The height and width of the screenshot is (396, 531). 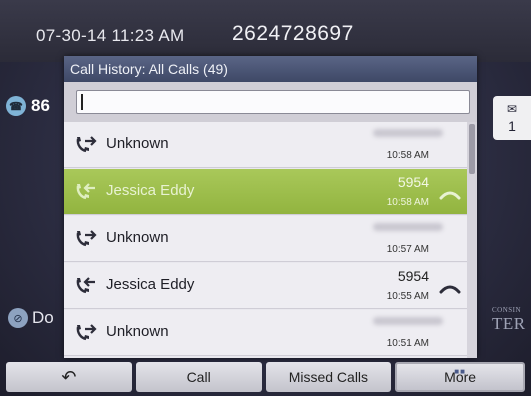 What do you see at coordinates (407, 249) in the screenshot?
I see `call-time: 10:57 AM` at bounding box center [407, 249].